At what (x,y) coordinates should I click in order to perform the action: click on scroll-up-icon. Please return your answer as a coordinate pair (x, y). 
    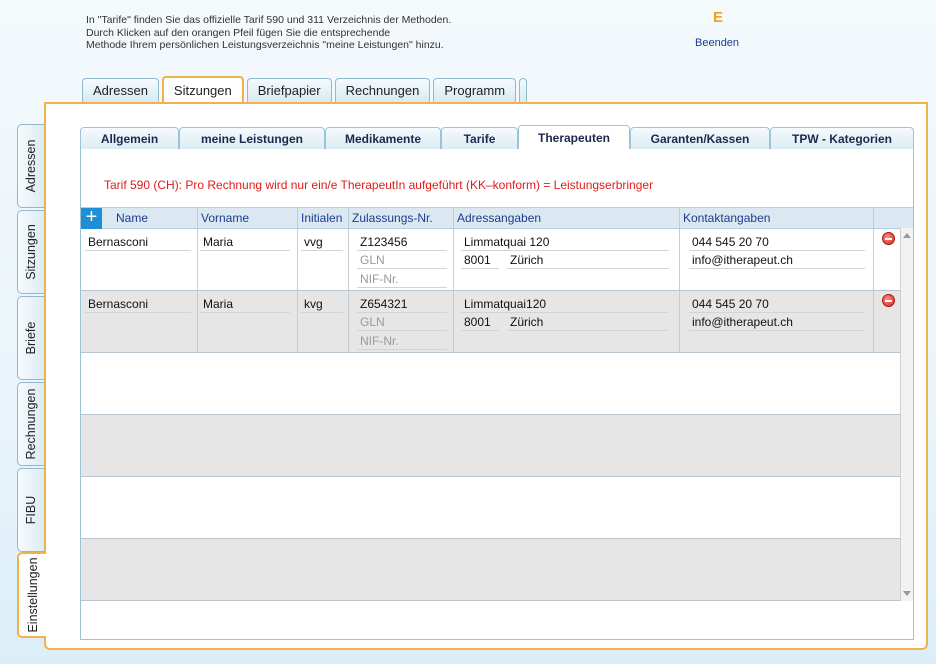
    Looking at the image, I should click on (907, 235).